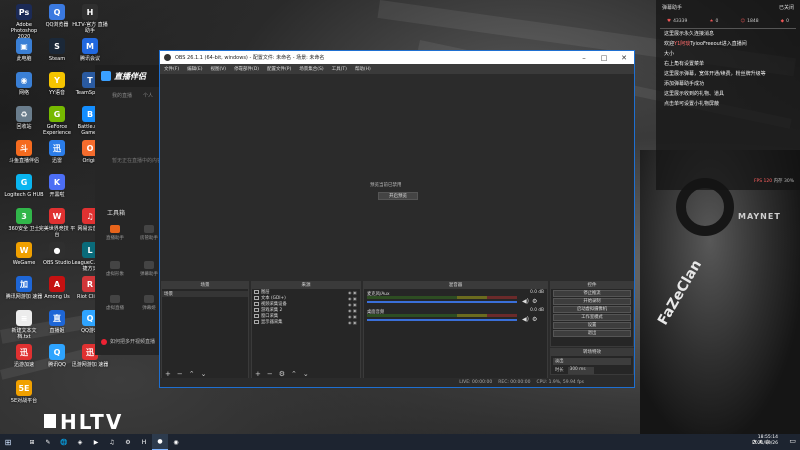 The width and height of the screenshot is (800, 450). What do you see at coordinates (128, 442) in the screenshot?
I see `taskbar-app-icon: ⚙` at bounding box center [128, 442].